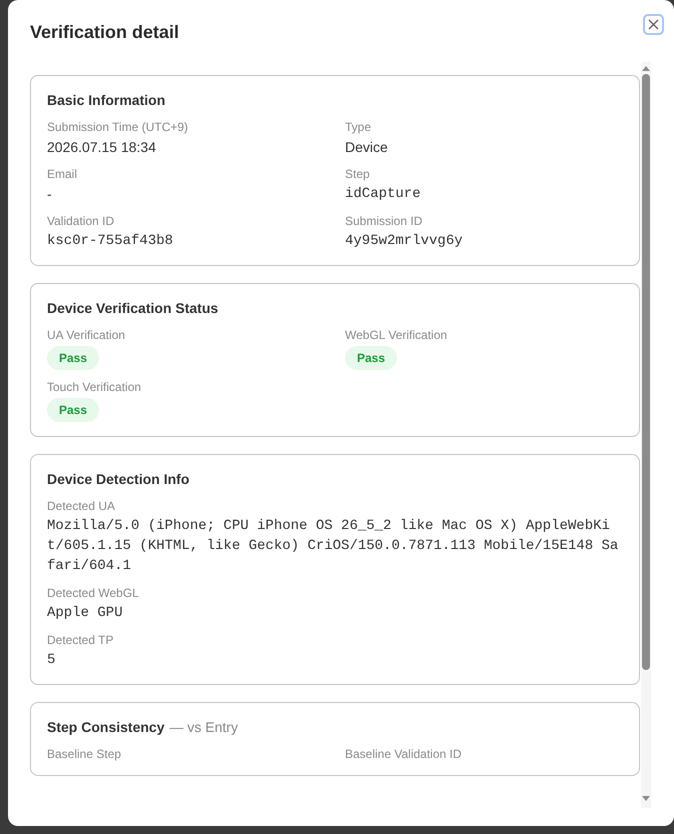 The image size is (674, 834). Describe the element at coordinates (403, 754) in the screenshot. I see `field-label: Baseline Validation ID` at that location.